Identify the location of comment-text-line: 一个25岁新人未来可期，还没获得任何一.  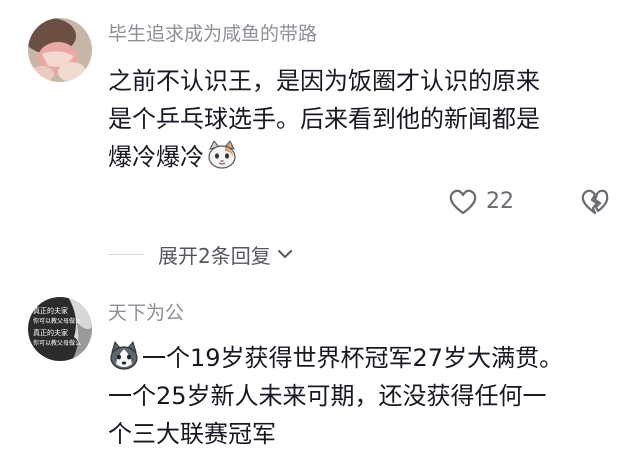
(327, 396).